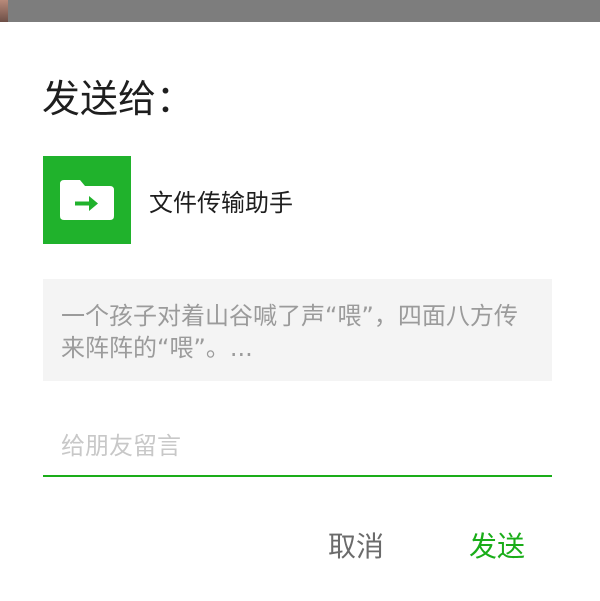 This screenshot has width=600, height=601. Describe the element at coordinates (497, 547) in the screenshot. I see `send-button: 发送` at that location.